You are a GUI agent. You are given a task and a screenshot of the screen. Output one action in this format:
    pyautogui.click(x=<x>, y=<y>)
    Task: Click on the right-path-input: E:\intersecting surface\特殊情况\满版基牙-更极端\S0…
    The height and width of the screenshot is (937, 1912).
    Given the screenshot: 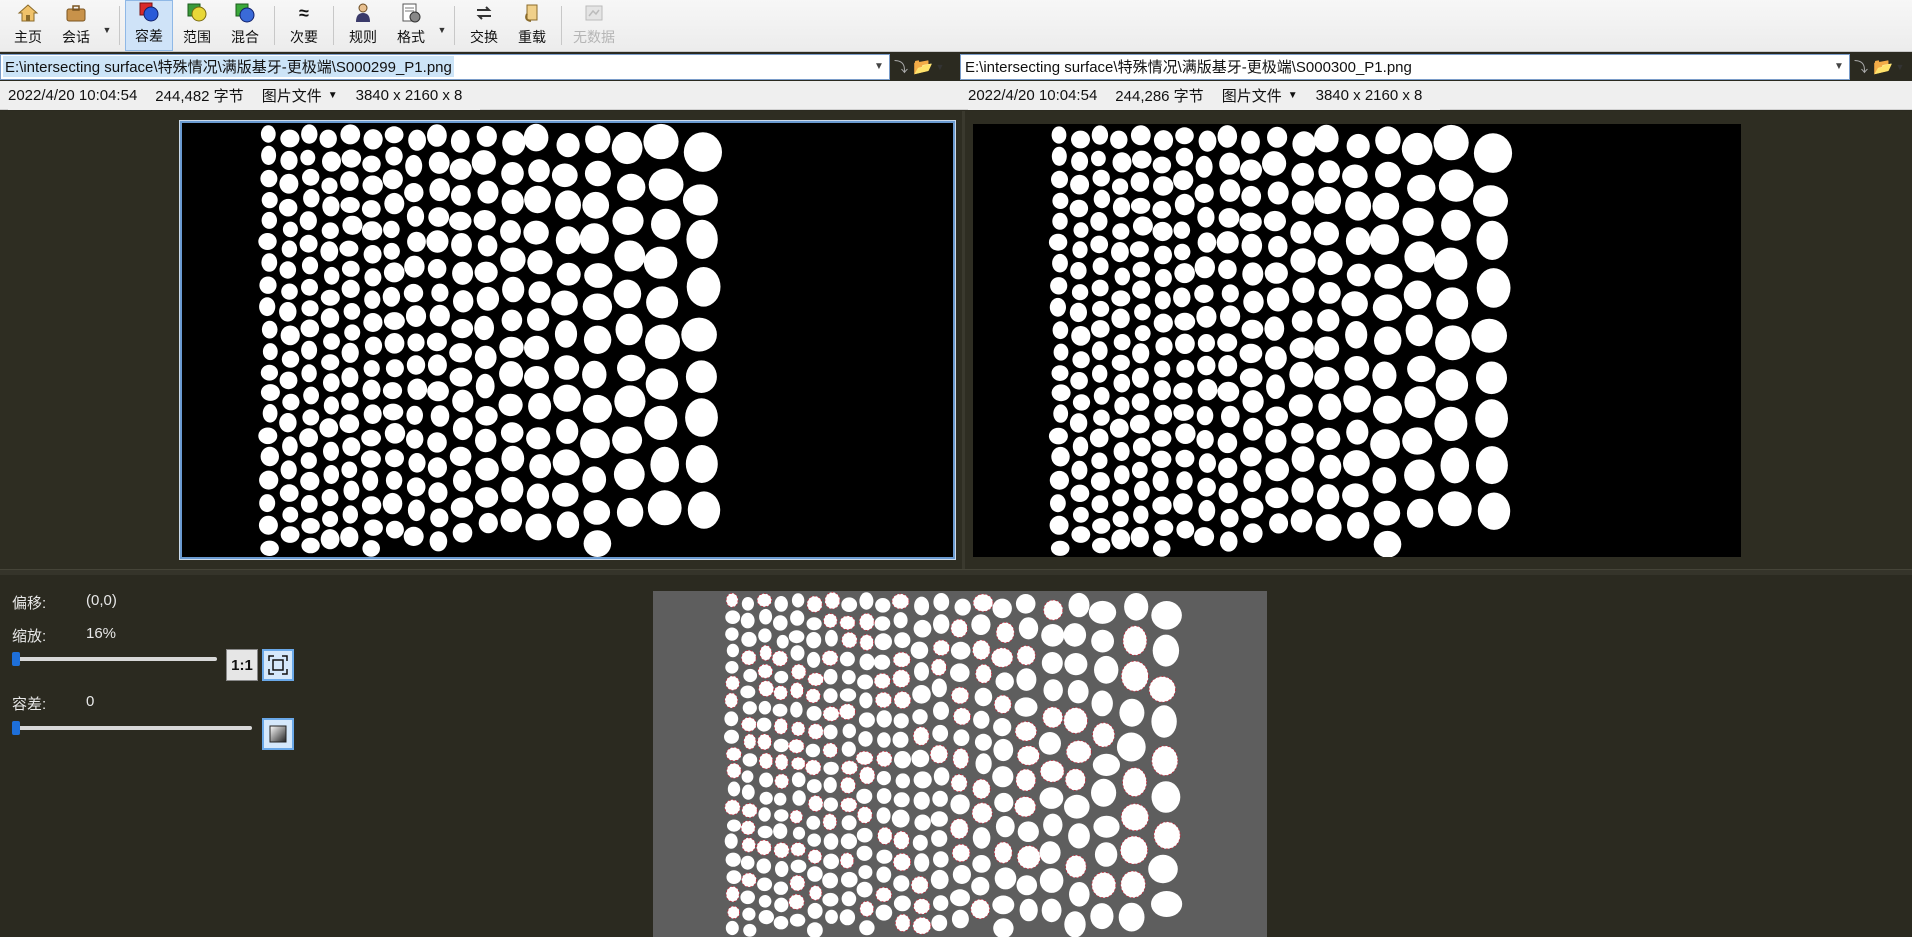 What is the action you would take?
    pyautogui.click(x=1405, y=66)
    